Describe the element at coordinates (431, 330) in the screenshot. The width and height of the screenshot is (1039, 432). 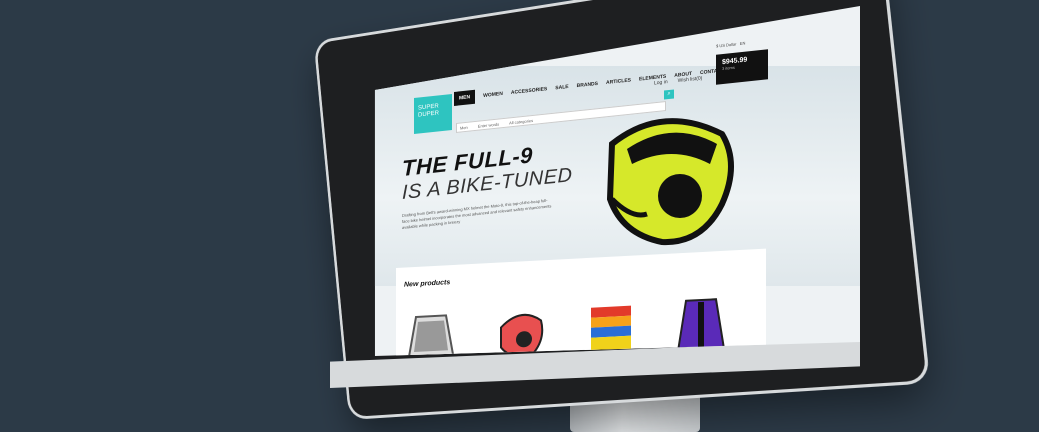
I see `product-thumb-jacket-camo` at that location.